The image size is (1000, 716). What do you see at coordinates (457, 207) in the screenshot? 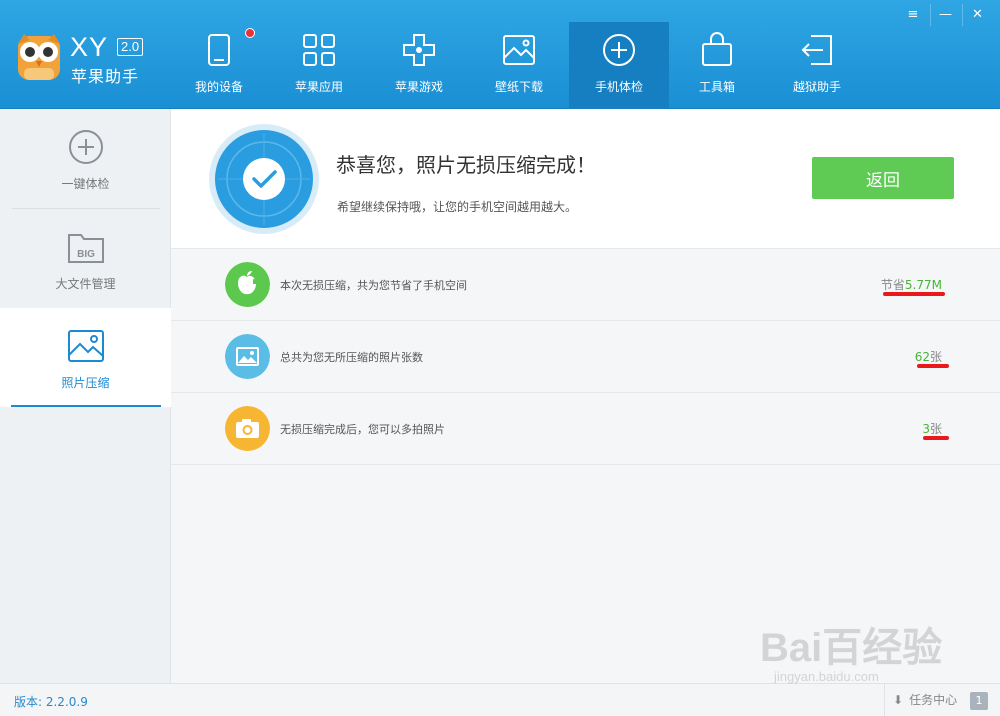
I see `result-subtitle: 希望继续保持哦，让您的手机空间越用越大。` at bounding box center [457, 207].